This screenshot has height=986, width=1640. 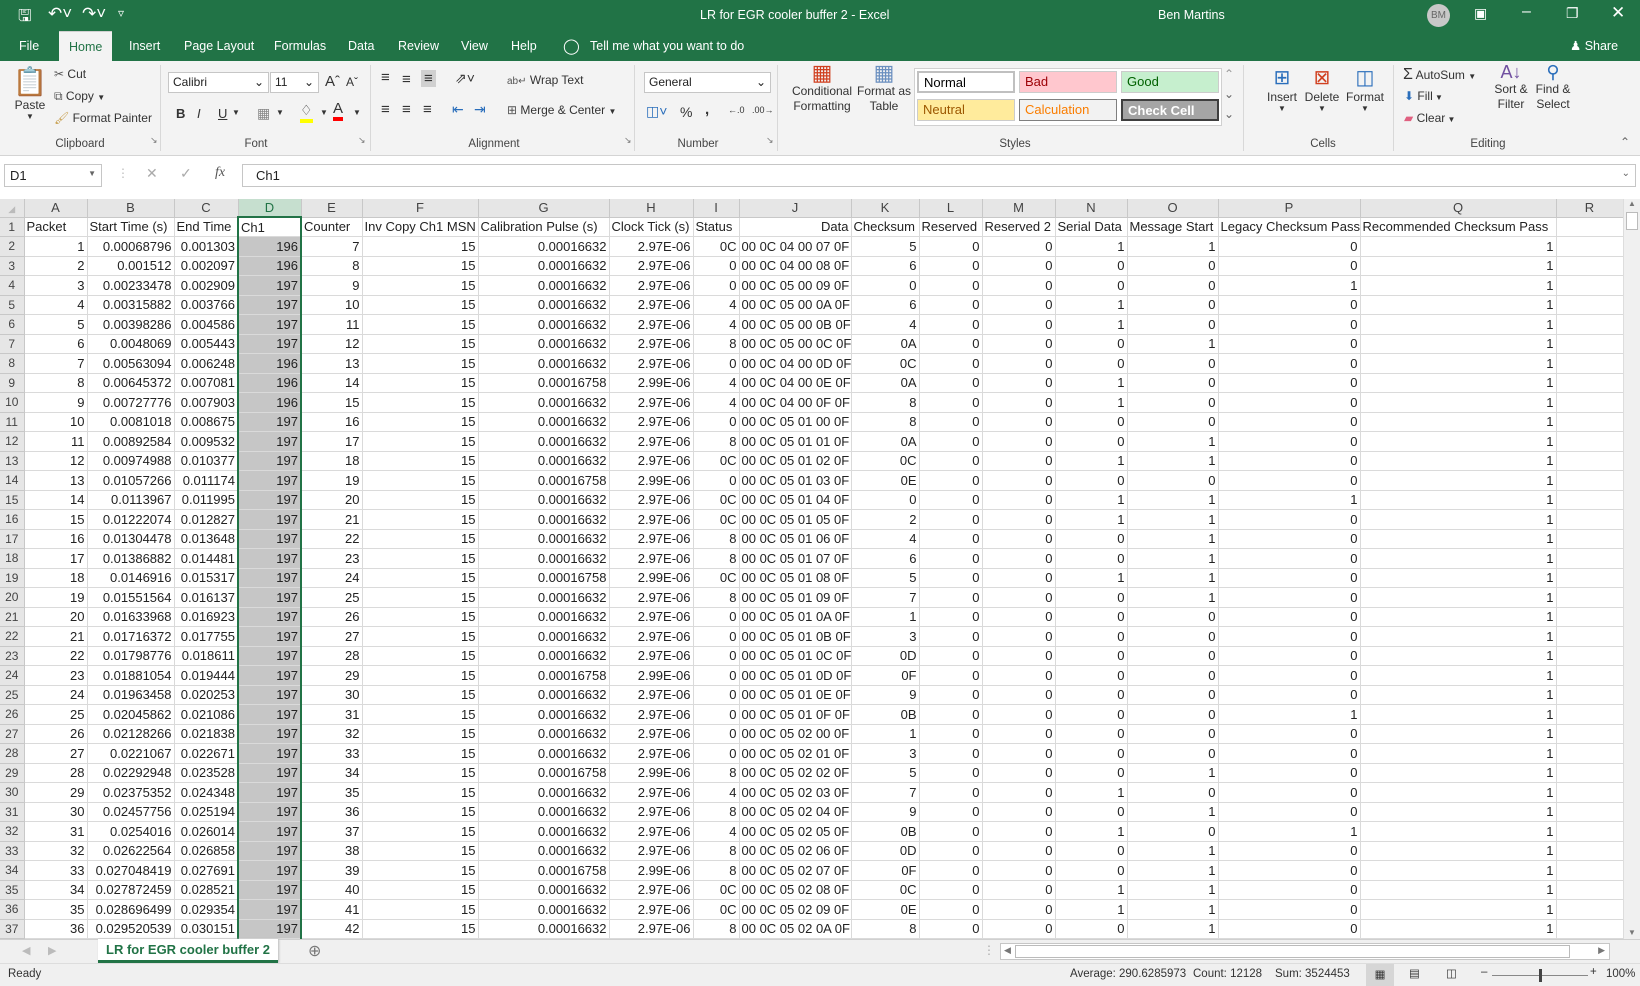 I want to click on cell: 00 0C 04 00 0D 0F, so click(x=795, y=363).